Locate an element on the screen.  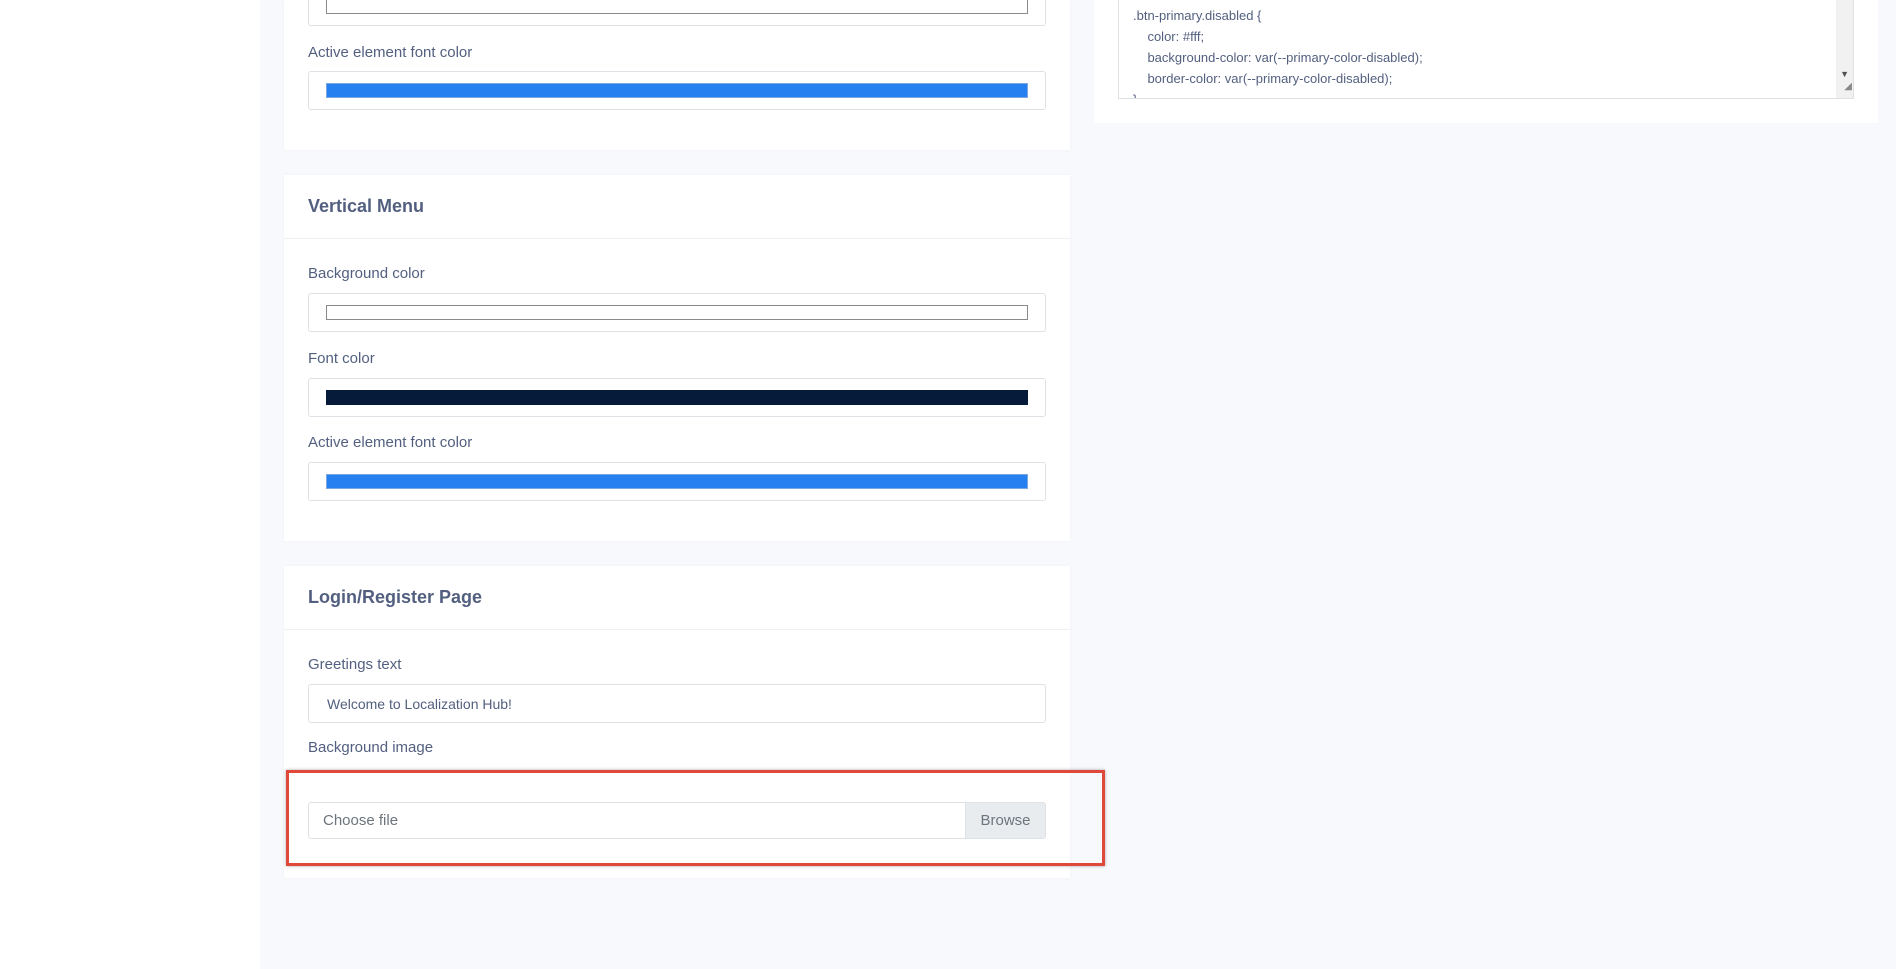
code-line: } is located at coordinates (1486, 93).